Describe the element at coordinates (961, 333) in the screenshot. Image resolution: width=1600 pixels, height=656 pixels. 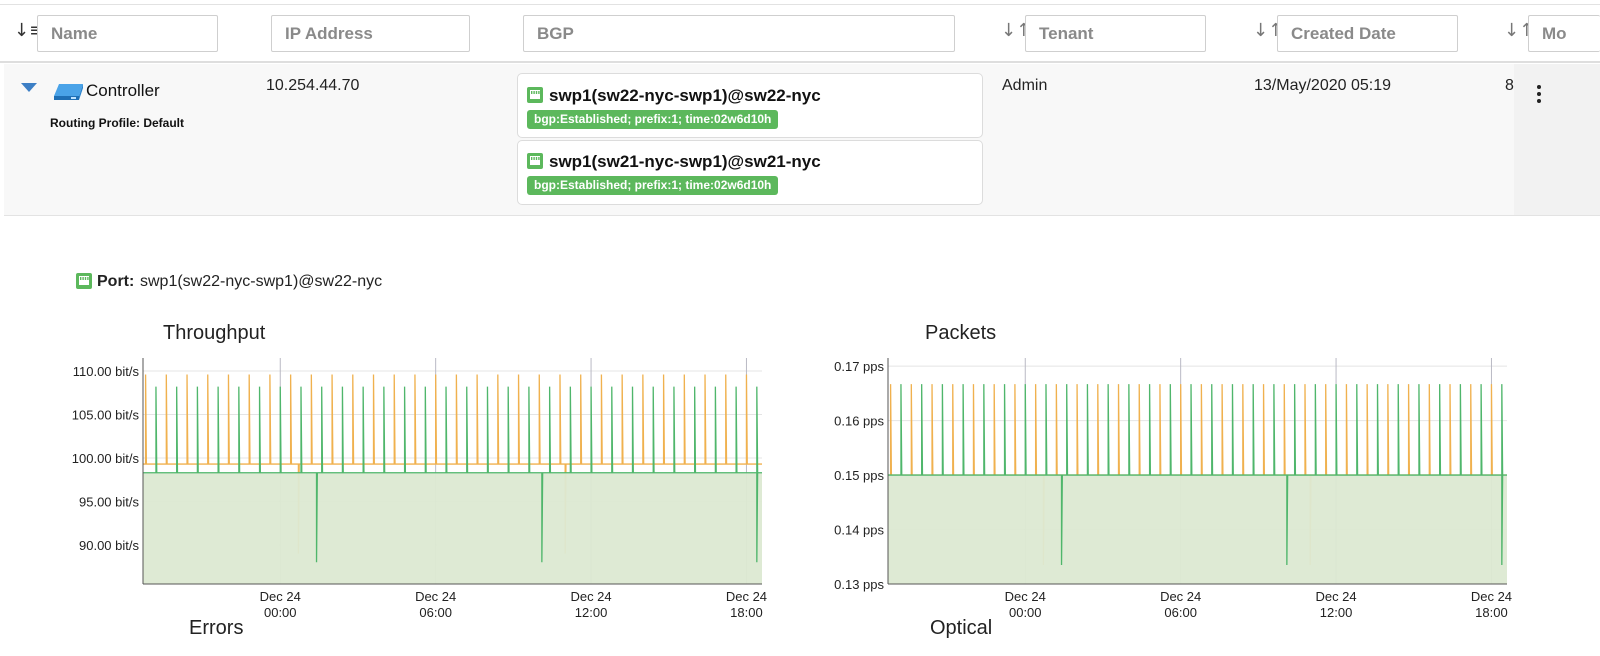
I see `packets-chart-title: Packets` at that location.